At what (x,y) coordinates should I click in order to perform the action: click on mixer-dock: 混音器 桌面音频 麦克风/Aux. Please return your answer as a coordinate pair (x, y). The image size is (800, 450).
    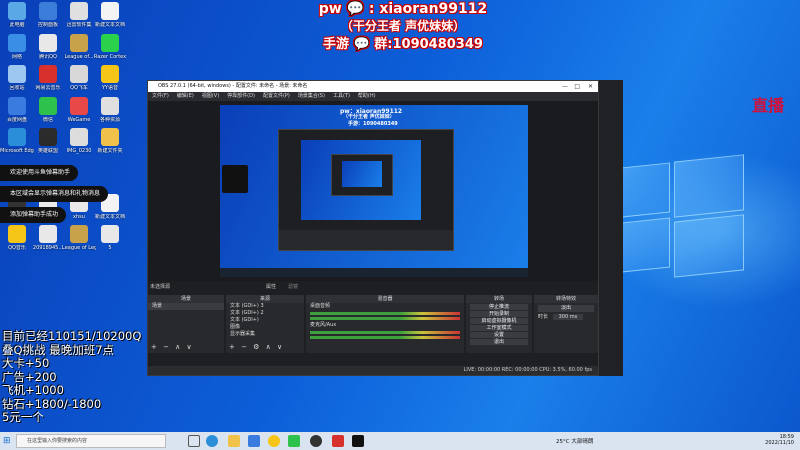
    Looking at the image, I should click on (385, 324).